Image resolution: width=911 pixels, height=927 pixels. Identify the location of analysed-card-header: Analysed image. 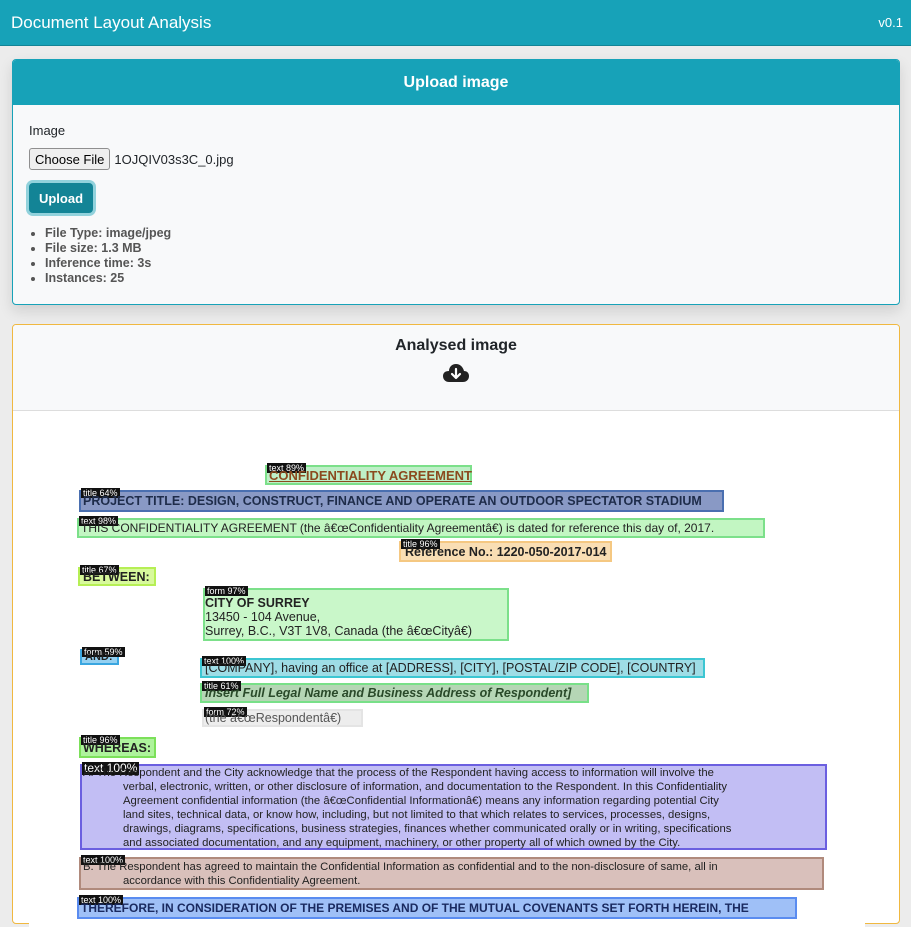
(456, 368).